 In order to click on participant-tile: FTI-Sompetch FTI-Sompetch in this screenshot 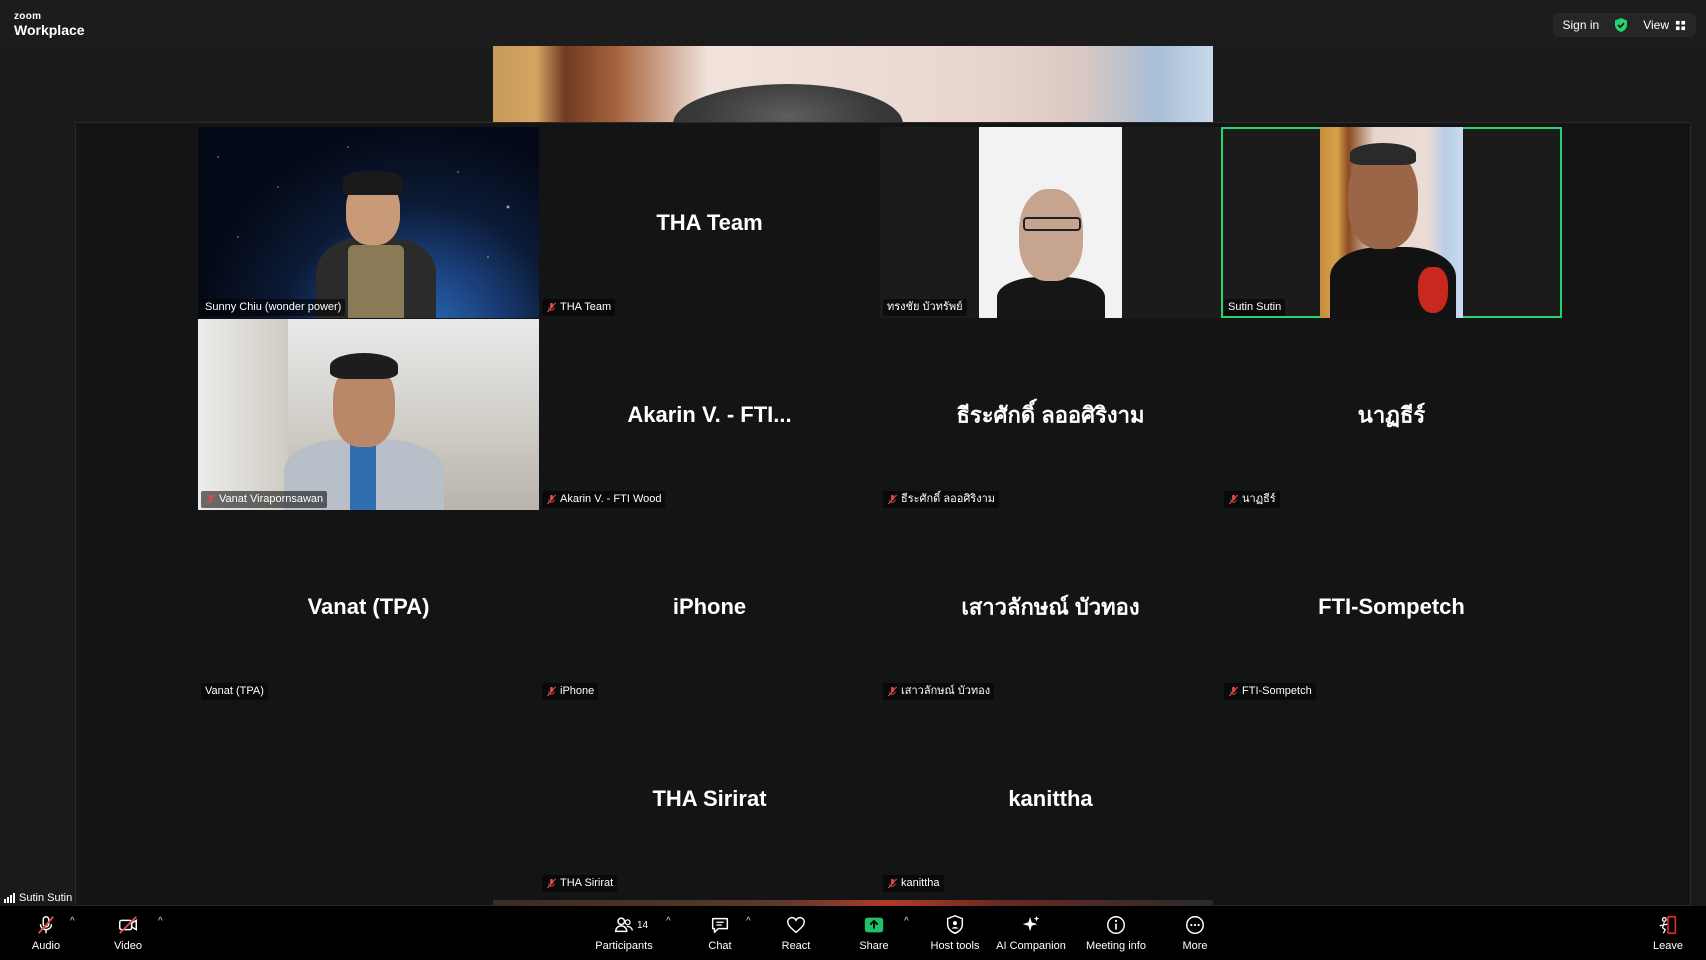, I will do `click(1391, 606)`.